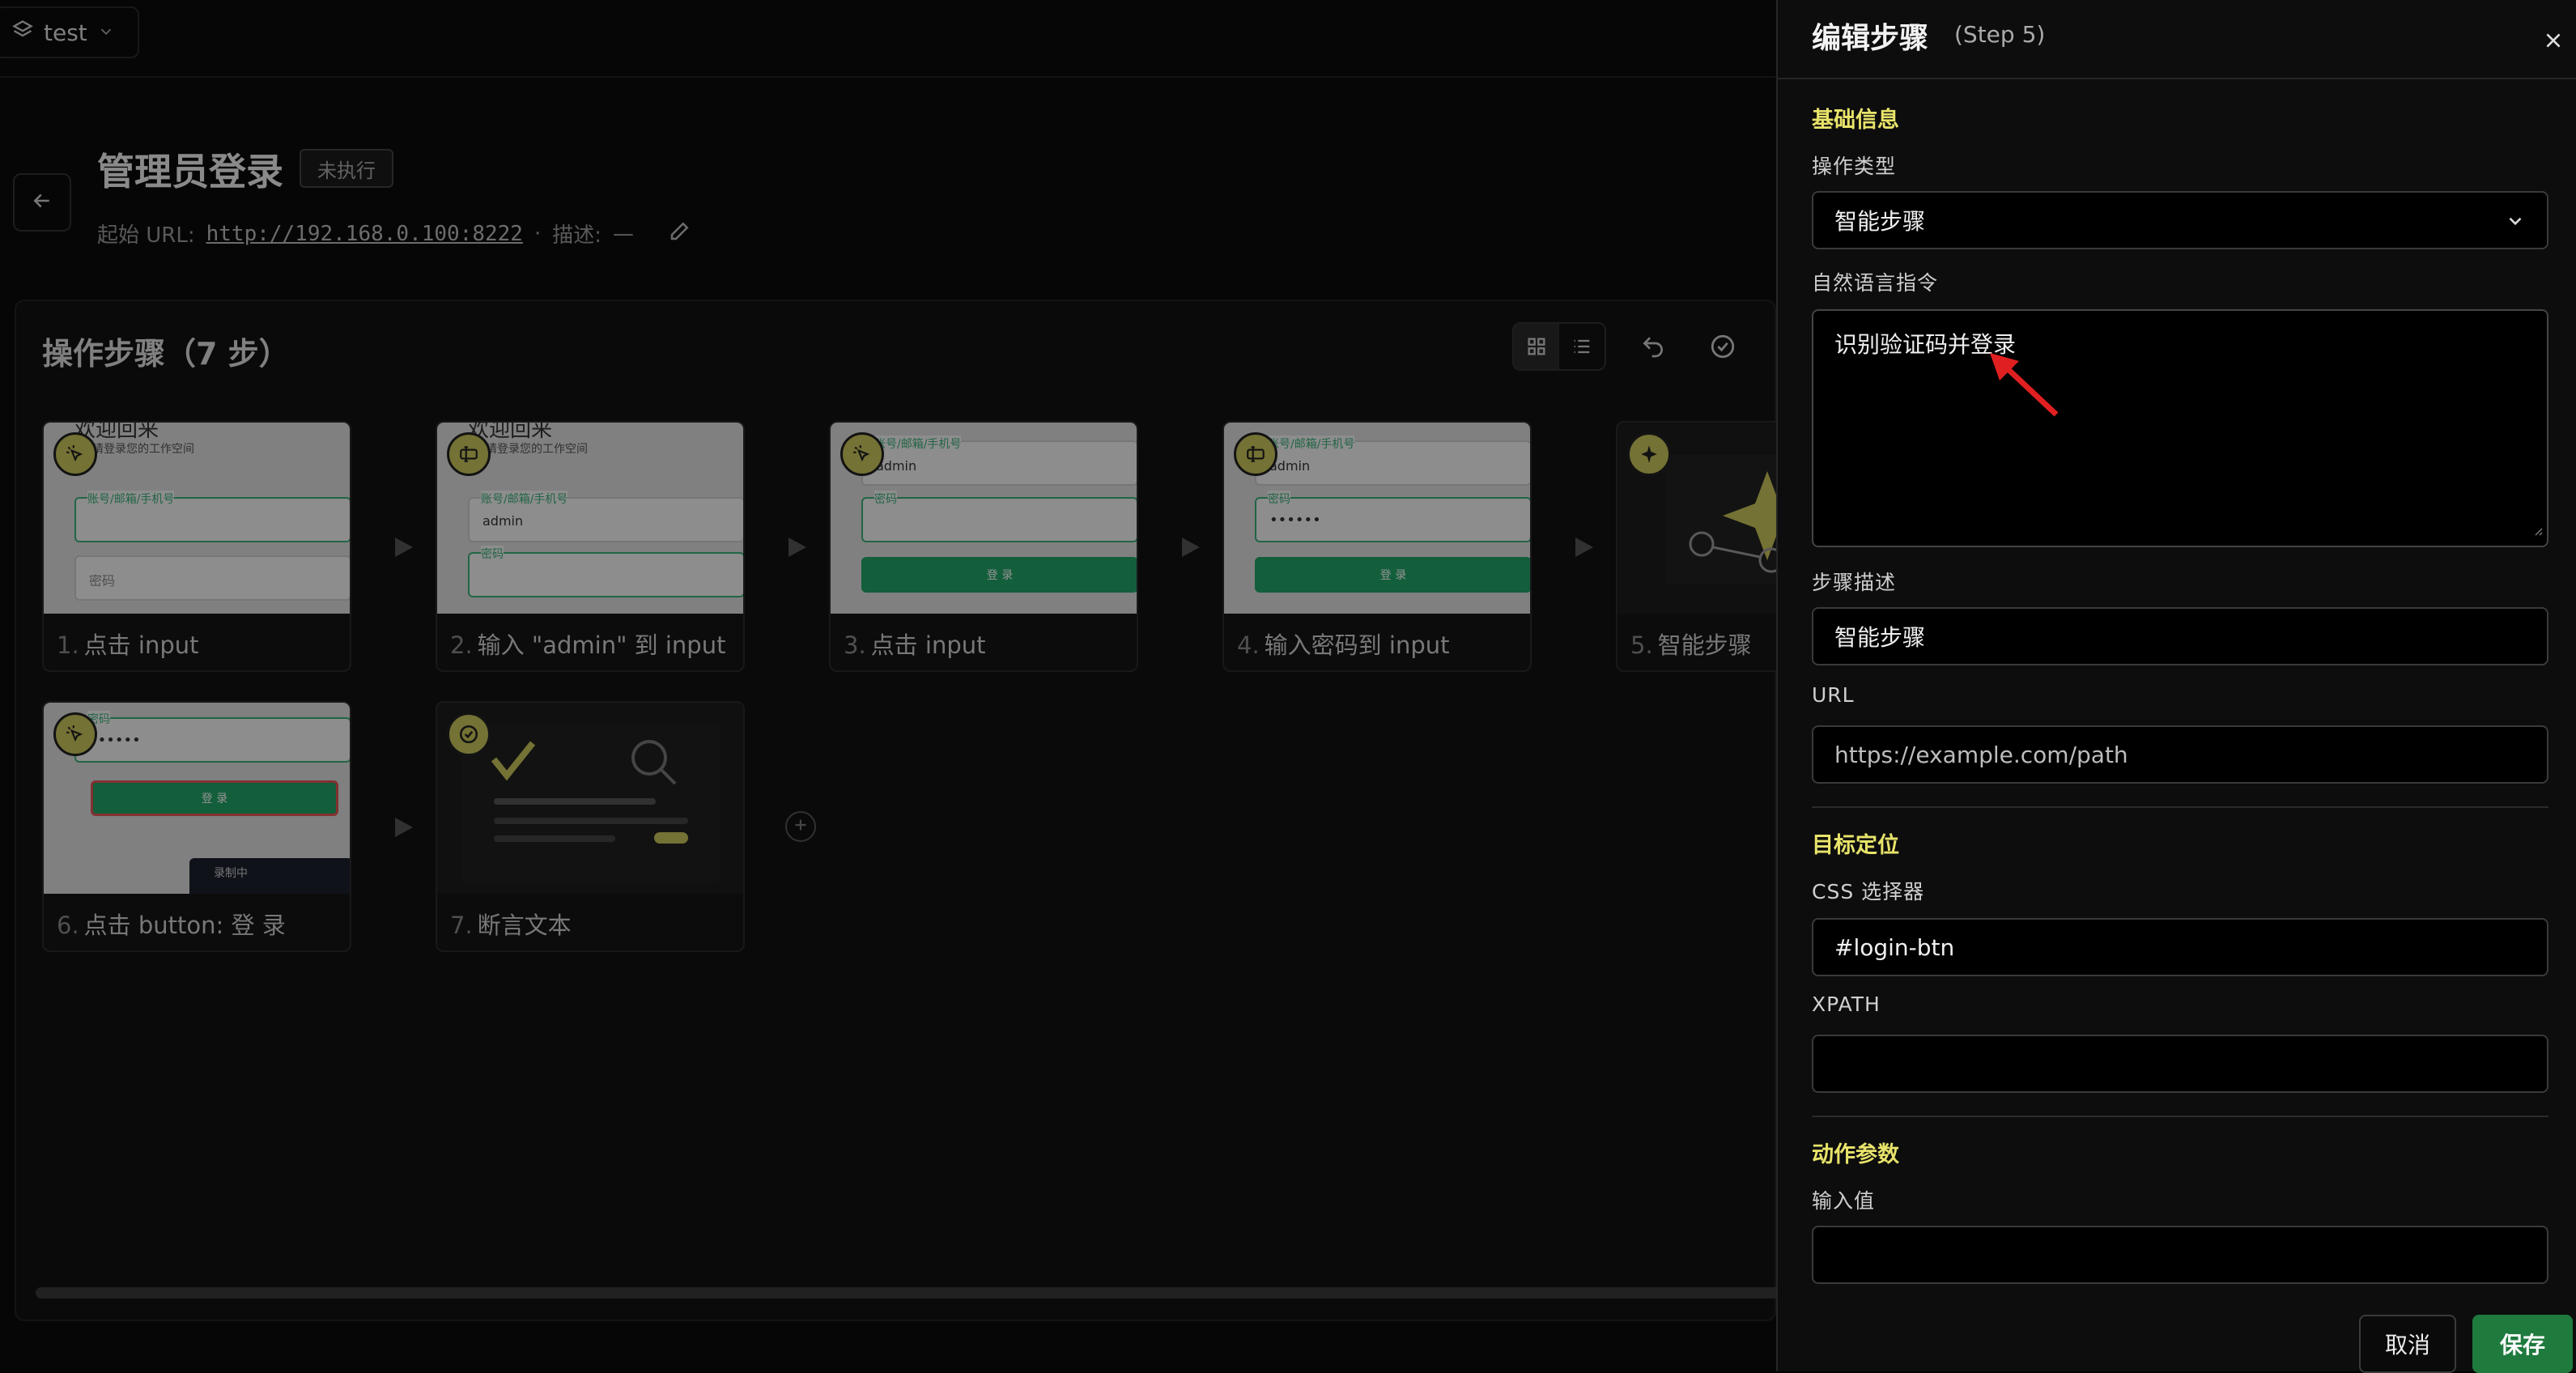 The height and width of the screenshot is (1373, 2576). I want to click on input-value-label: 输入值, so click(1844, 1201).